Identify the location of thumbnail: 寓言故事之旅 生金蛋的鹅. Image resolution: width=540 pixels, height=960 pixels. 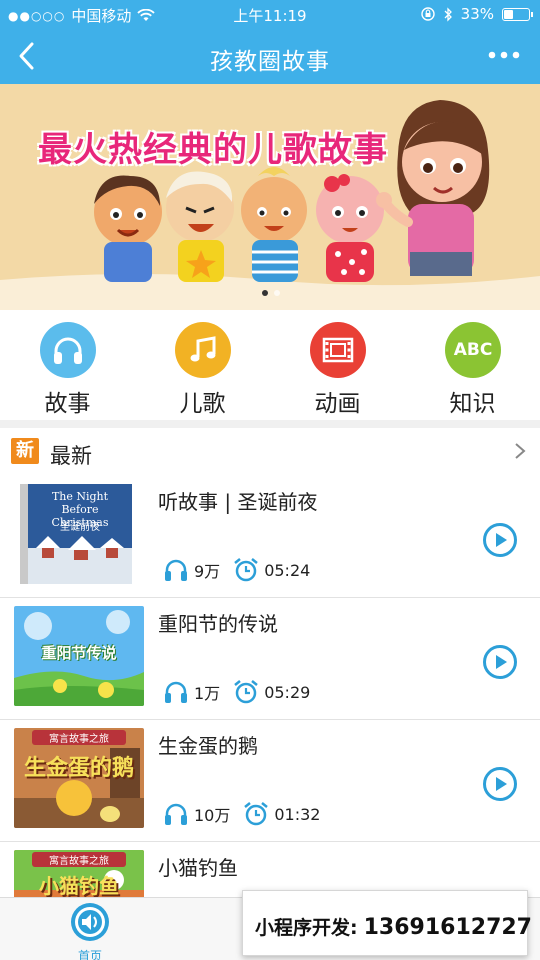
(79, 778).